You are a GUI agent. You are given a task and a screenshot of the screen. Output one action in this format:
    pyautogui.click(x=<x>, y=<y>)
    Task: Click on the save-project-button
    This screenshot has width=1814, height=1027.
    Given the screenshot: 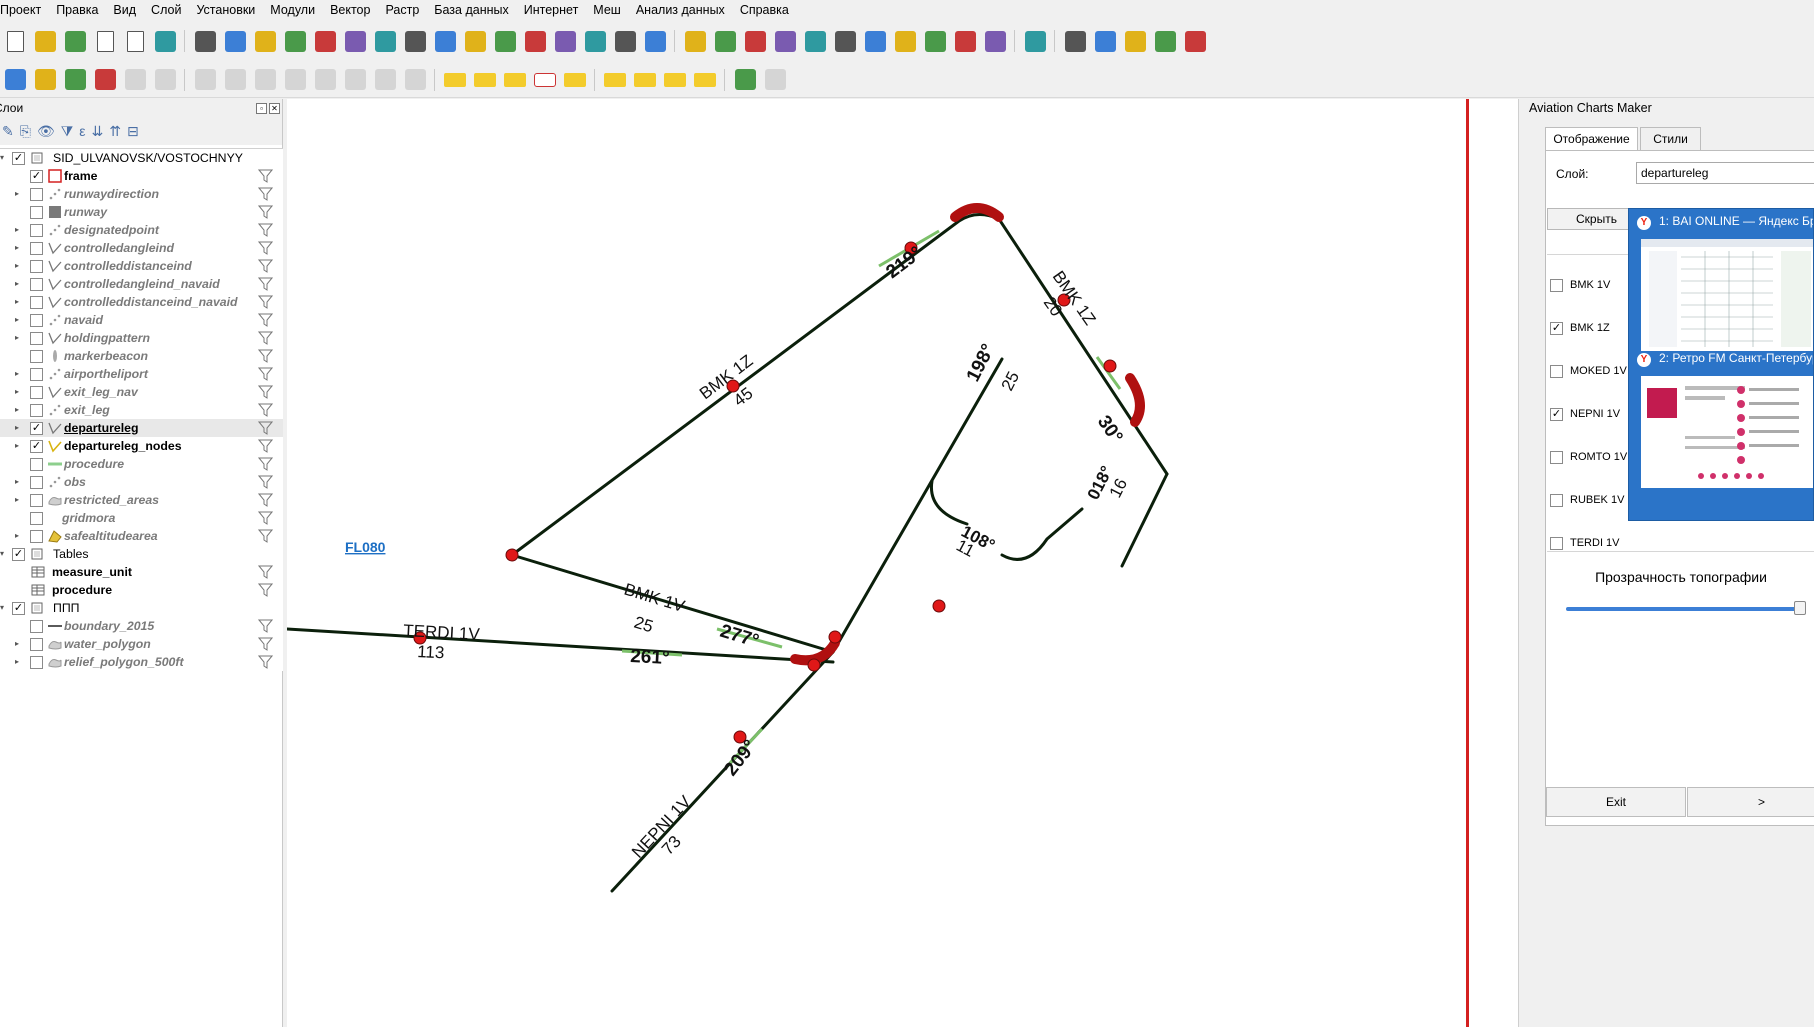 What is the action you would take?
    pyautogui.click(x=75, y=41)
    